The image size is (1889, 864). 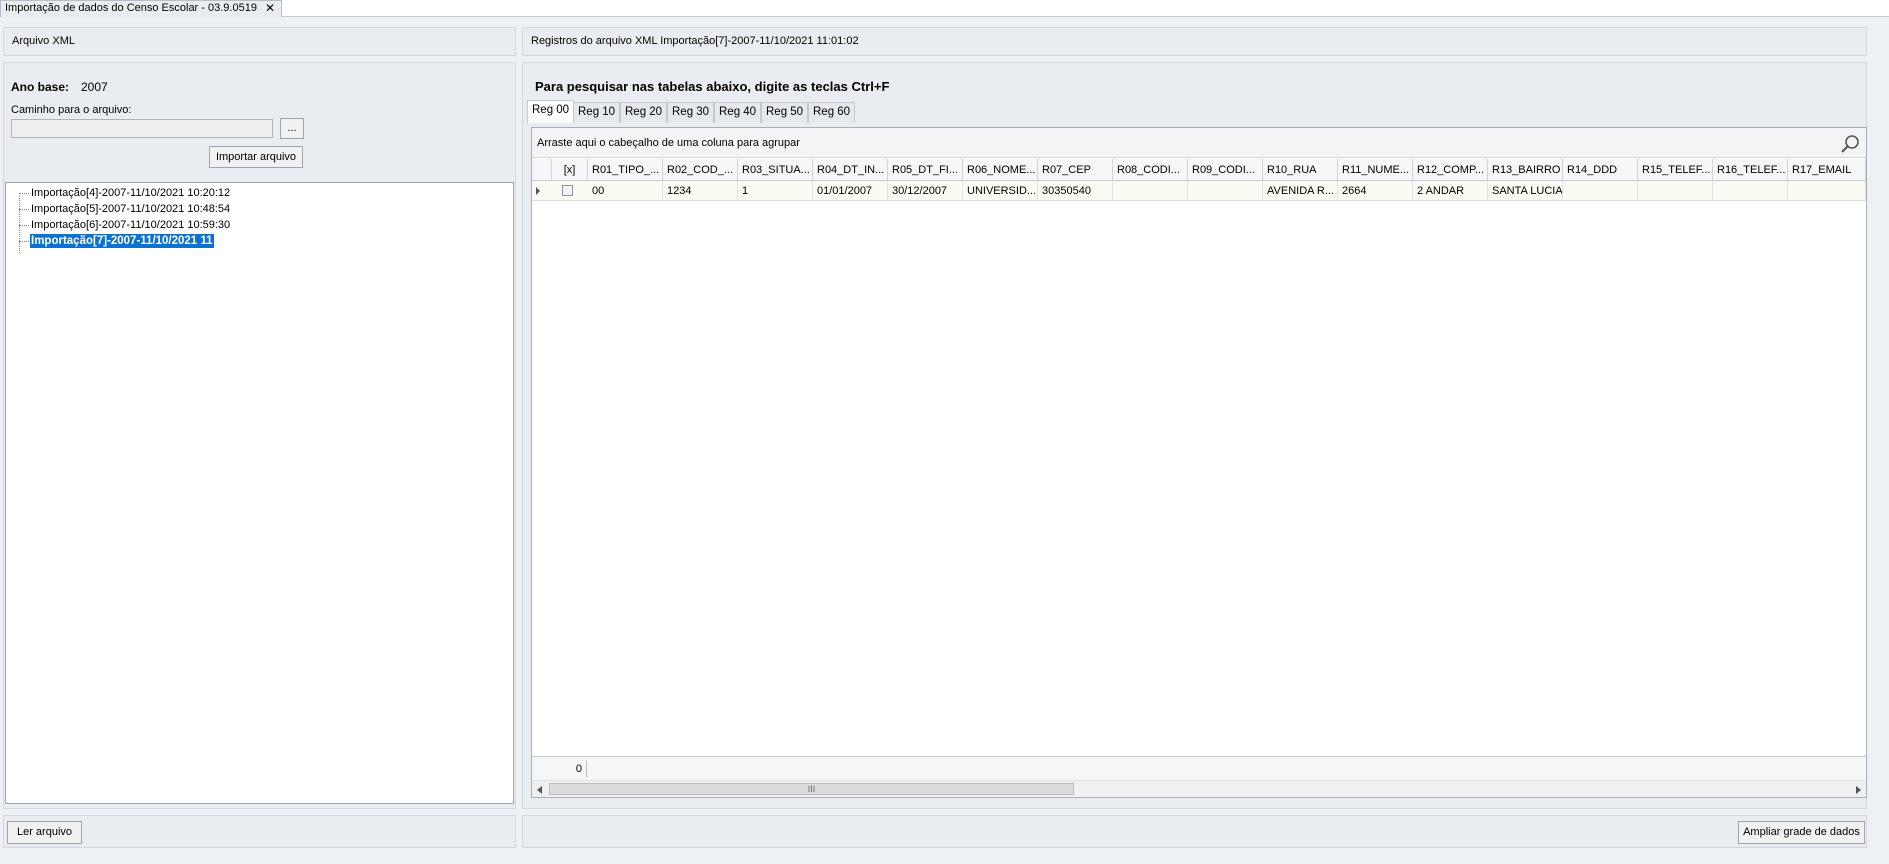 I want to click on scroll-left-icon, so click(x=539, y=790).